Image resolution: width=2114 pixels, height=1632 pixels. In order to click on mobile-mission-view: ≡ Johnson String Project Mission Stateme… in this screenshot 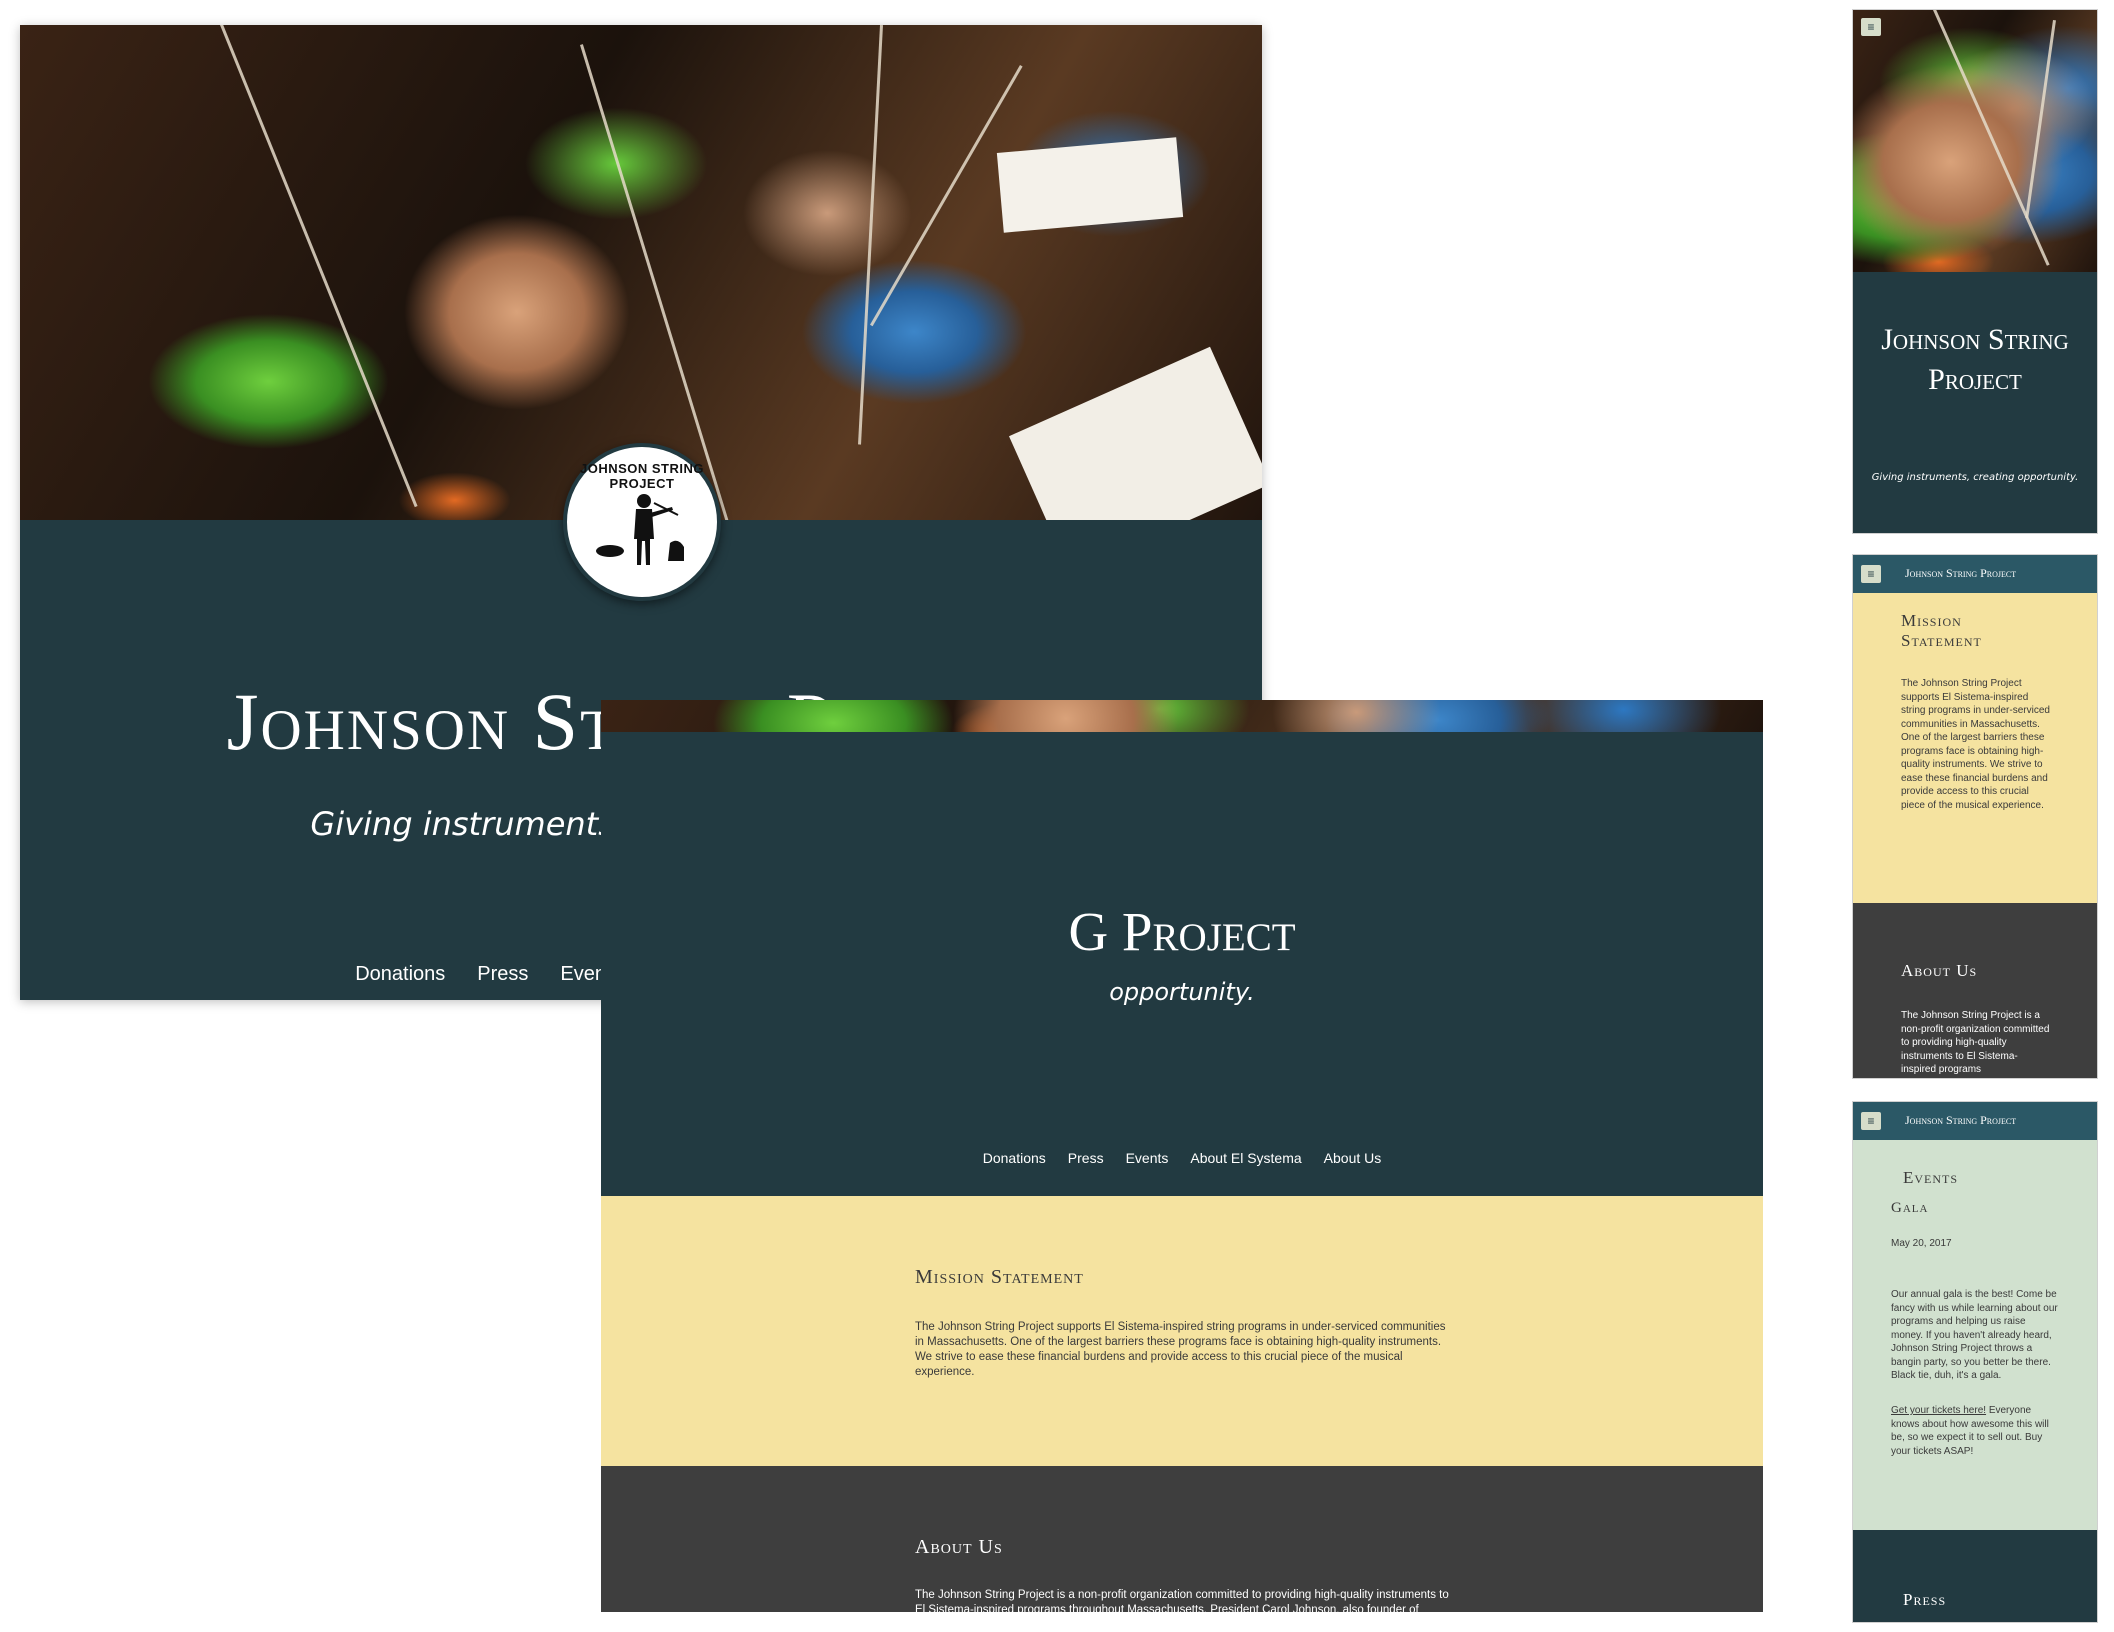, I will do `click(1975, 816)`.